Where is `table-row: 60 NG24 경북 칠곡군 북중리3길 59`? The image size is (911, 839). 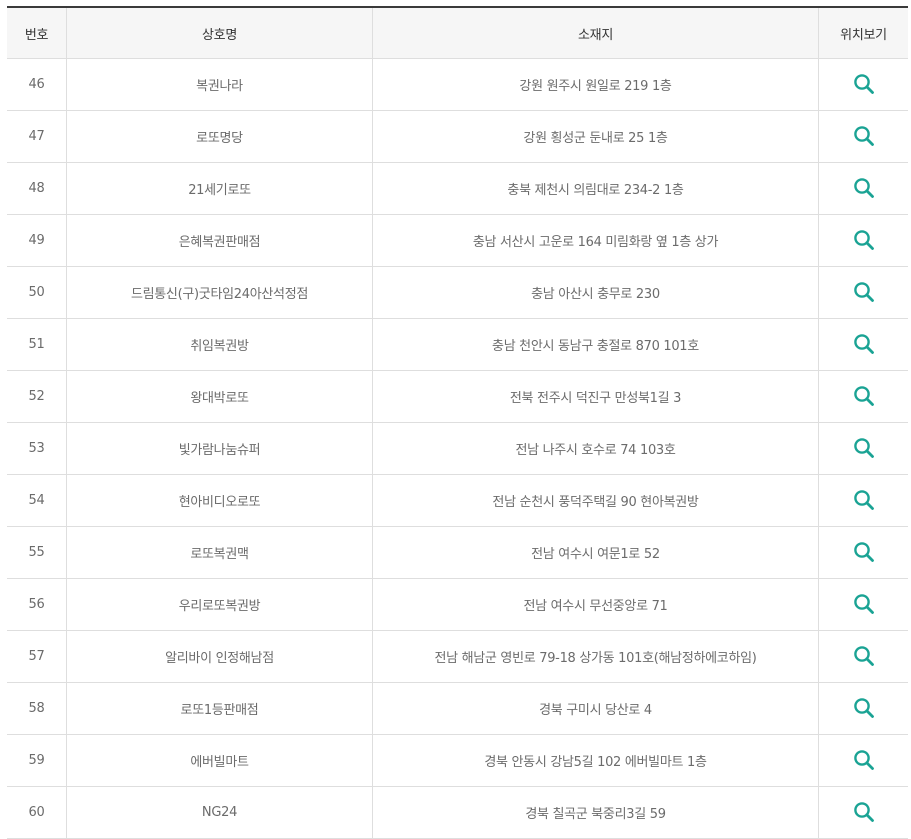 table-row: 60 NG24 경북 칠곡군 북중리3길 59 is located at coordinates (457, 812).